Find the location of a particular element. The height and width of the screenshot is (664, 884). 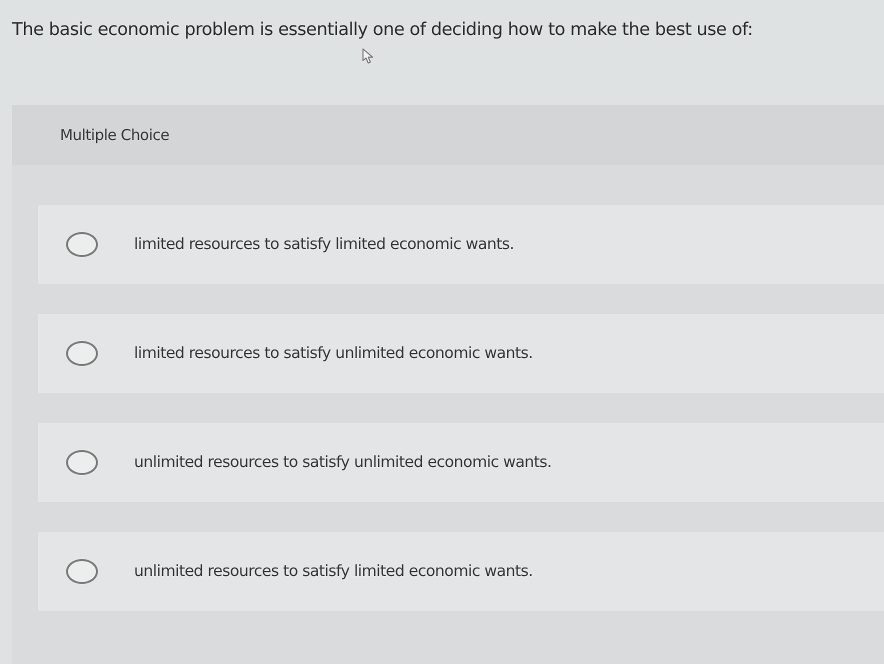

mouse-pointer-icon is located at coordinates (369, 56).